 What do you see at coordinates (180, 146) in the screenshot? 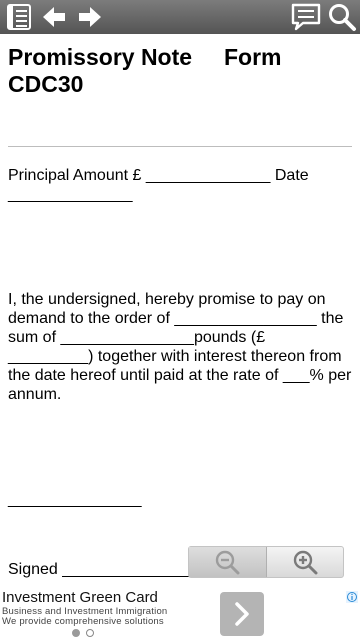
I see `divider` at bounding box center [180, 146].